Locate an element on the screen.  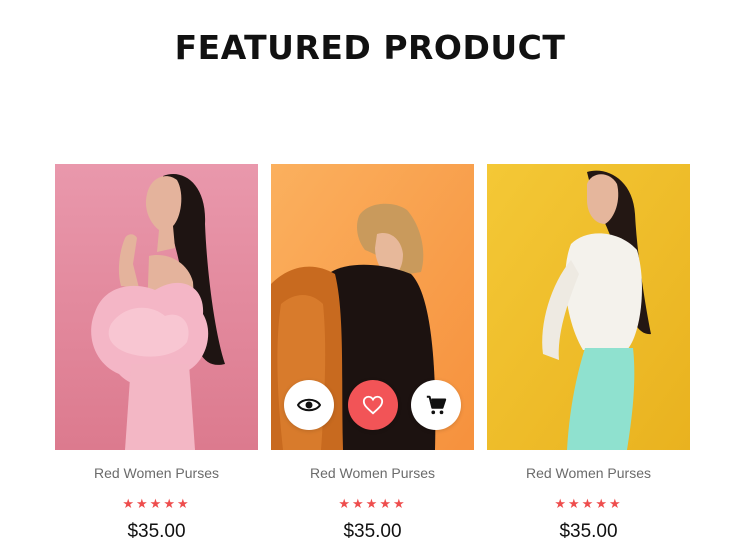
woman-white-blouse-photo is located at coordinates (588, 307).